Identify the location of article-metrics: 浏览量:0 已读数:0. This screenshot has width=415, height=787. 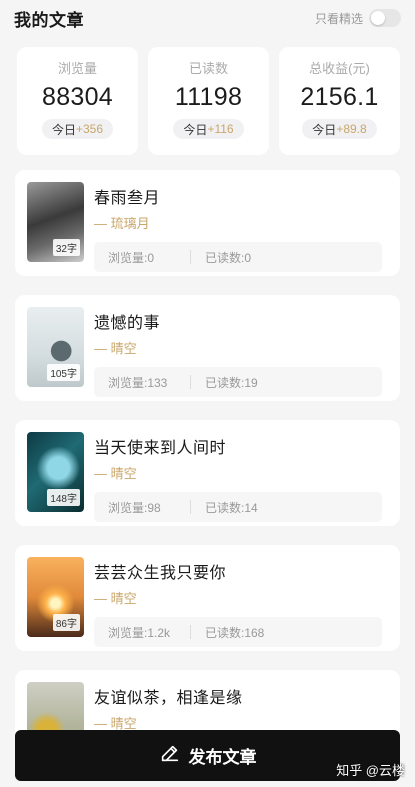
(238, 257).